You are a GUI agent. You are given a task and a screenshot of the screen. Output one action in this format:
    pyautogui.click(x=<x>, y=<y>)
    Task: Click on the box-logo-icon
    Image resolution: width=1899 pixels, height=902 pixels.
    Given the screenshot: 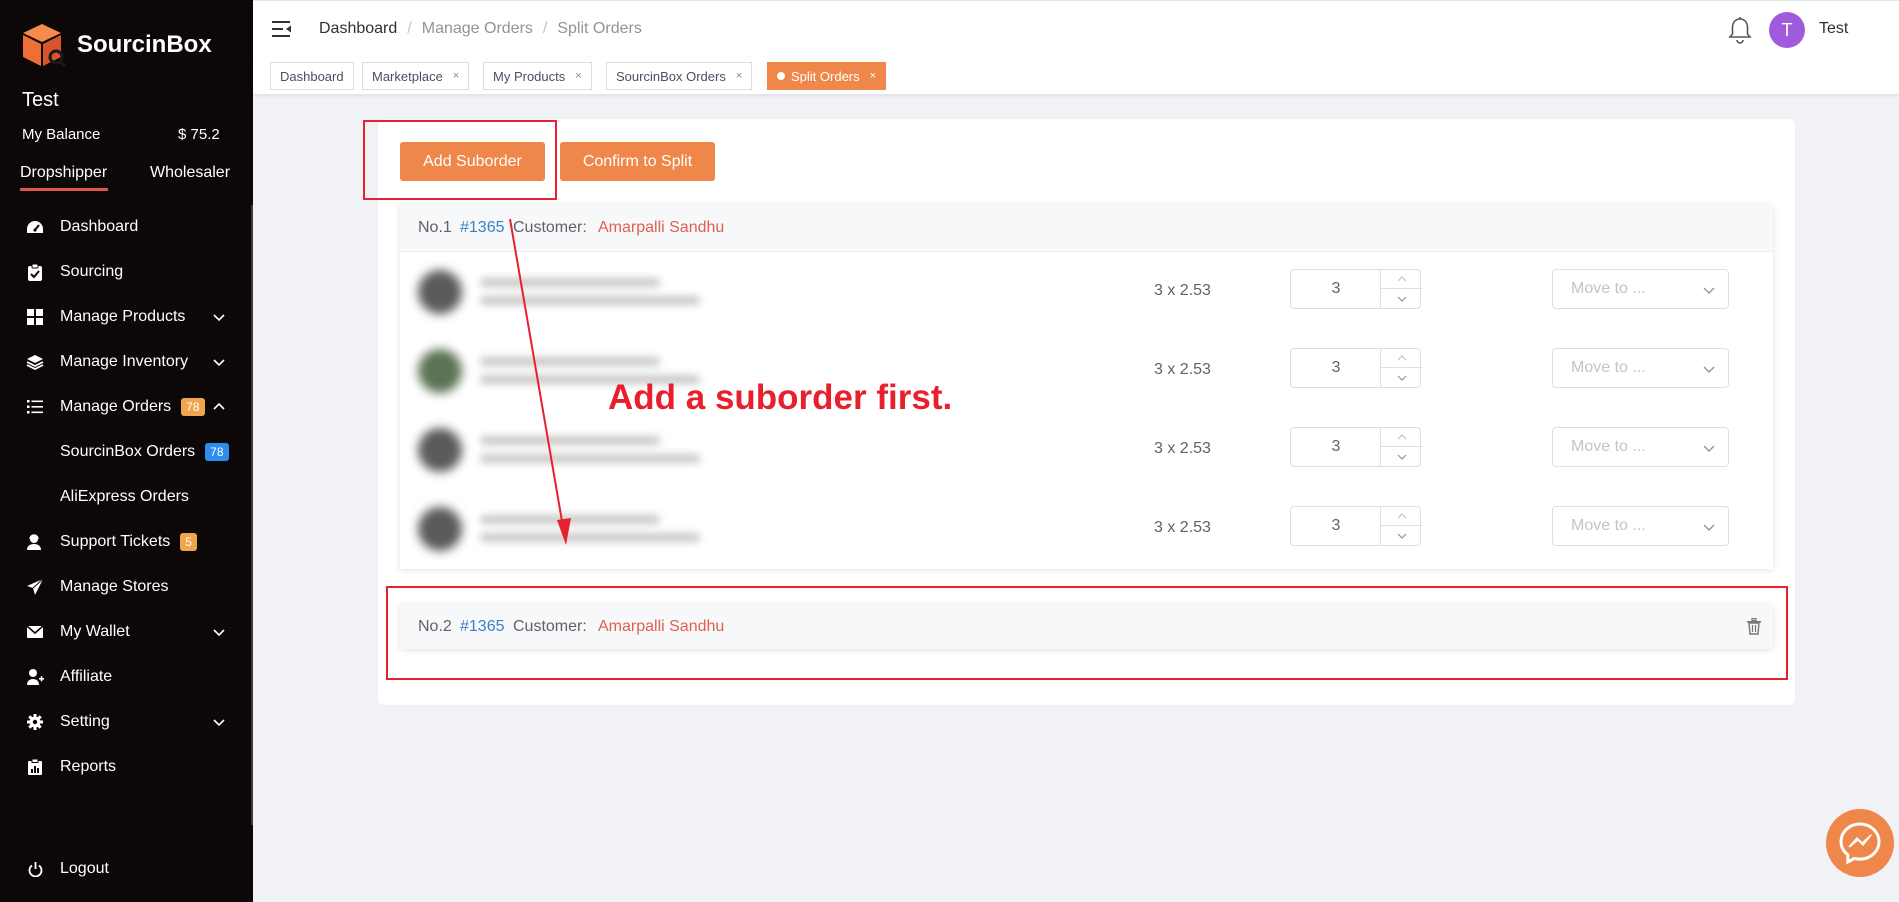 What is the action you would take?
    pyautogui.click(x=45, y=46)
    